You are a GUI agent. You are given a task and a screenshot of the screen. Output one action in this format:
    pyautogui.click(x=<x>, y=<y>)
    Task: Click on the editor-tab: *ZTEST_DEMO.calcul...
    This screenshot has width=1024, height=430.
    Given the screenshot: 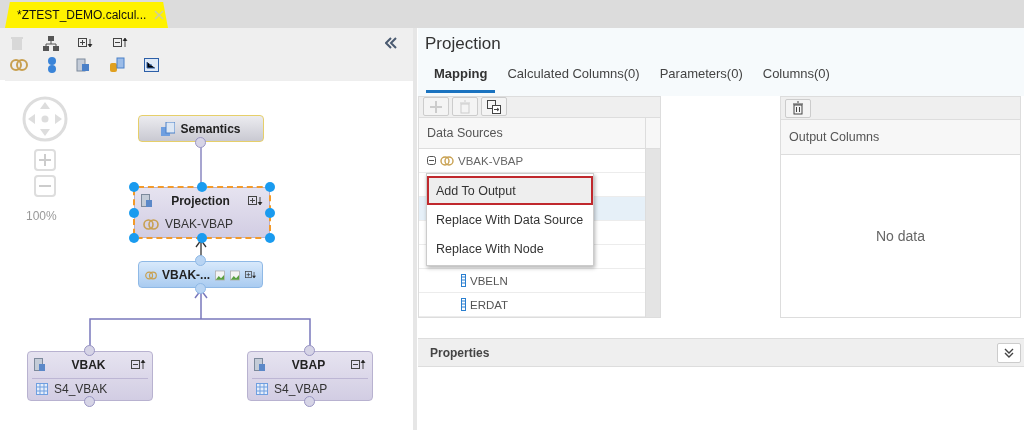 What is the action you would take?
    pyautogui.click(x=86, y=15)
    